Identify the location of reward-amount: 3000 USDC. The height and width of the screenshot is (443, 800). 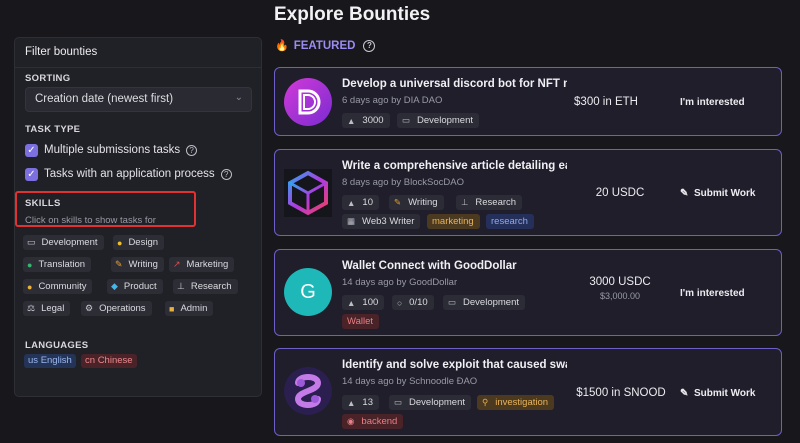
(620, 282).